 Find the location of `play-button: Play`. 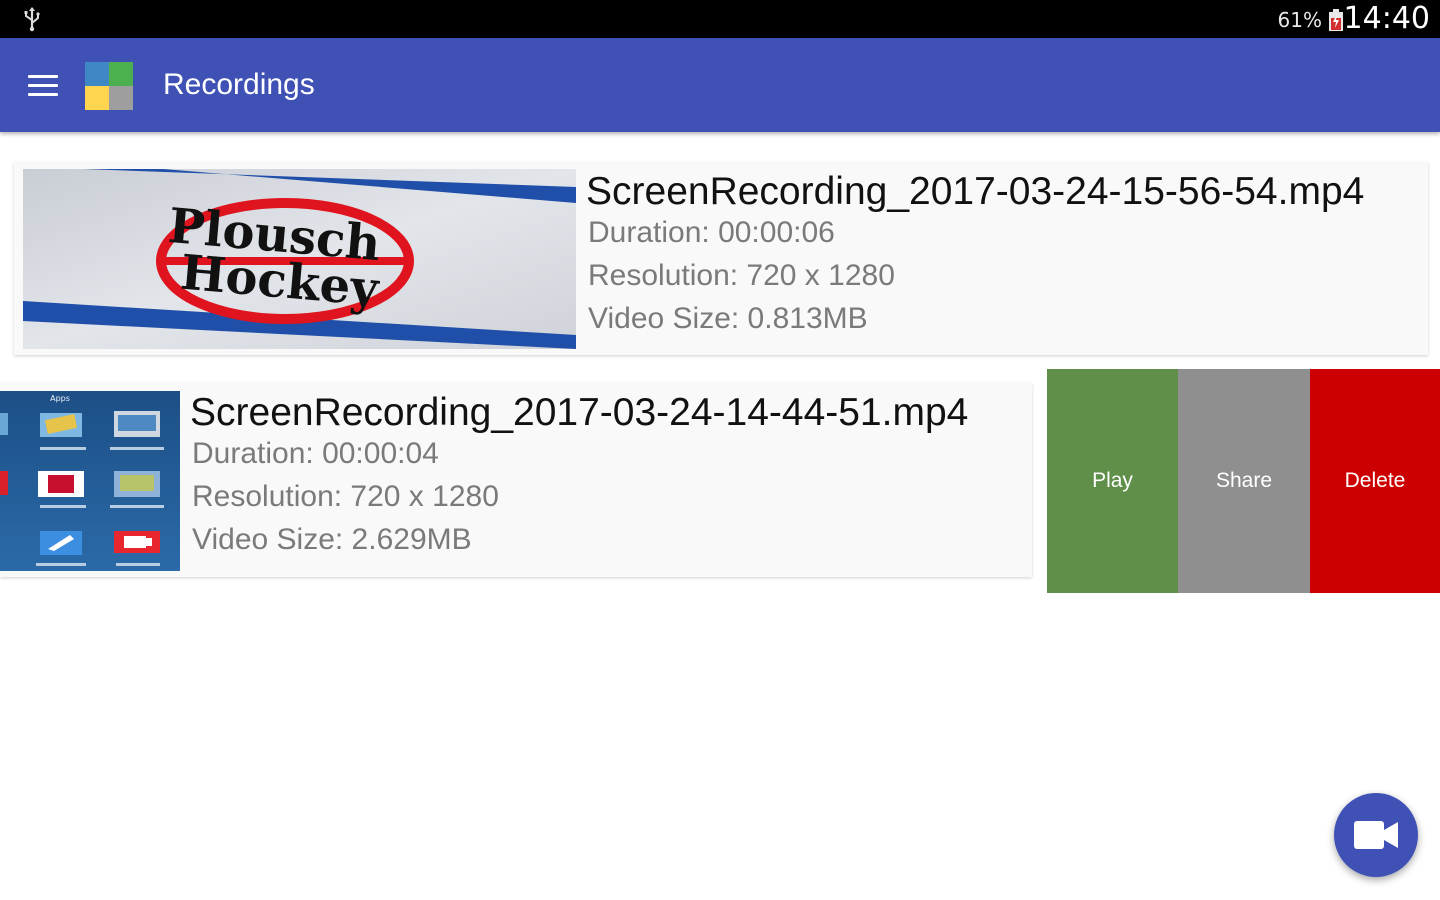

play-button: Play is located at coordinates (1112, 481).